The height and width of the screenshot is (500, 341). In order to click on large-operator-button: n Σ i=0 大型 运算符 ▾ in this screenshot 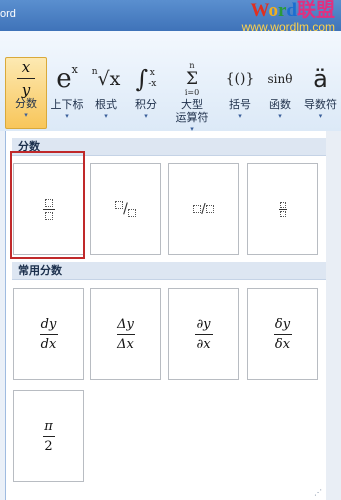, I will do `click(192, 96)`.